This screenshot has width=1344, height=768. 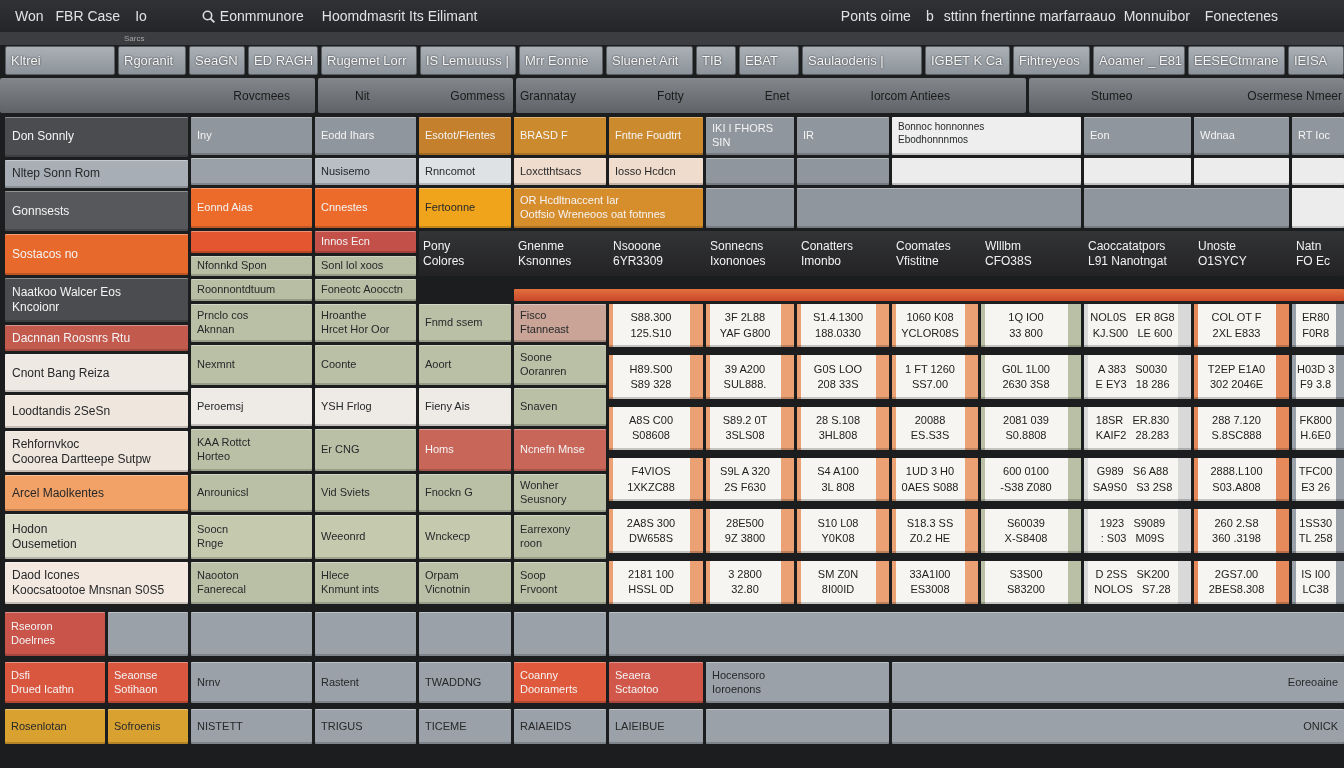 What do you see at coordinates (365, 136) in the screenshot?
I see `table-cell: Eodd Ihars` at bounding box center [365, 136].